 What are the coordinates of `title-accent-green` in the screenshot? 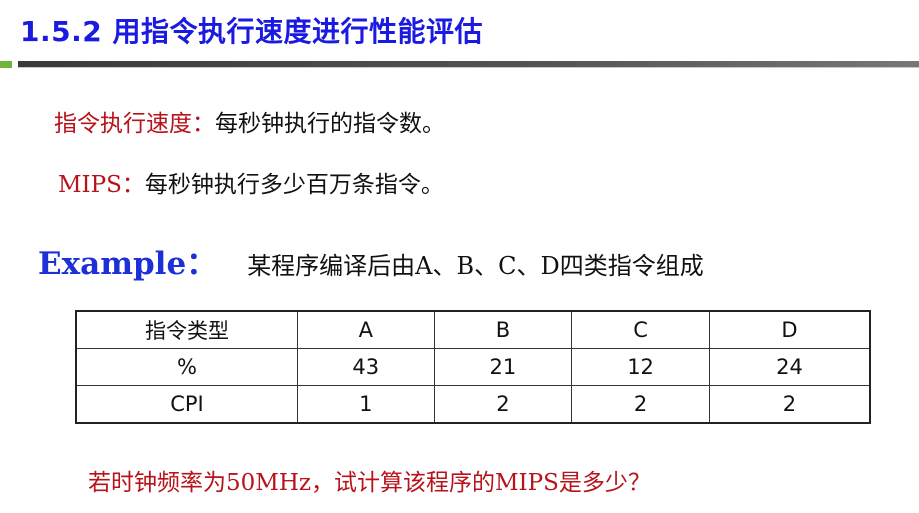 It's located at (6, 64).